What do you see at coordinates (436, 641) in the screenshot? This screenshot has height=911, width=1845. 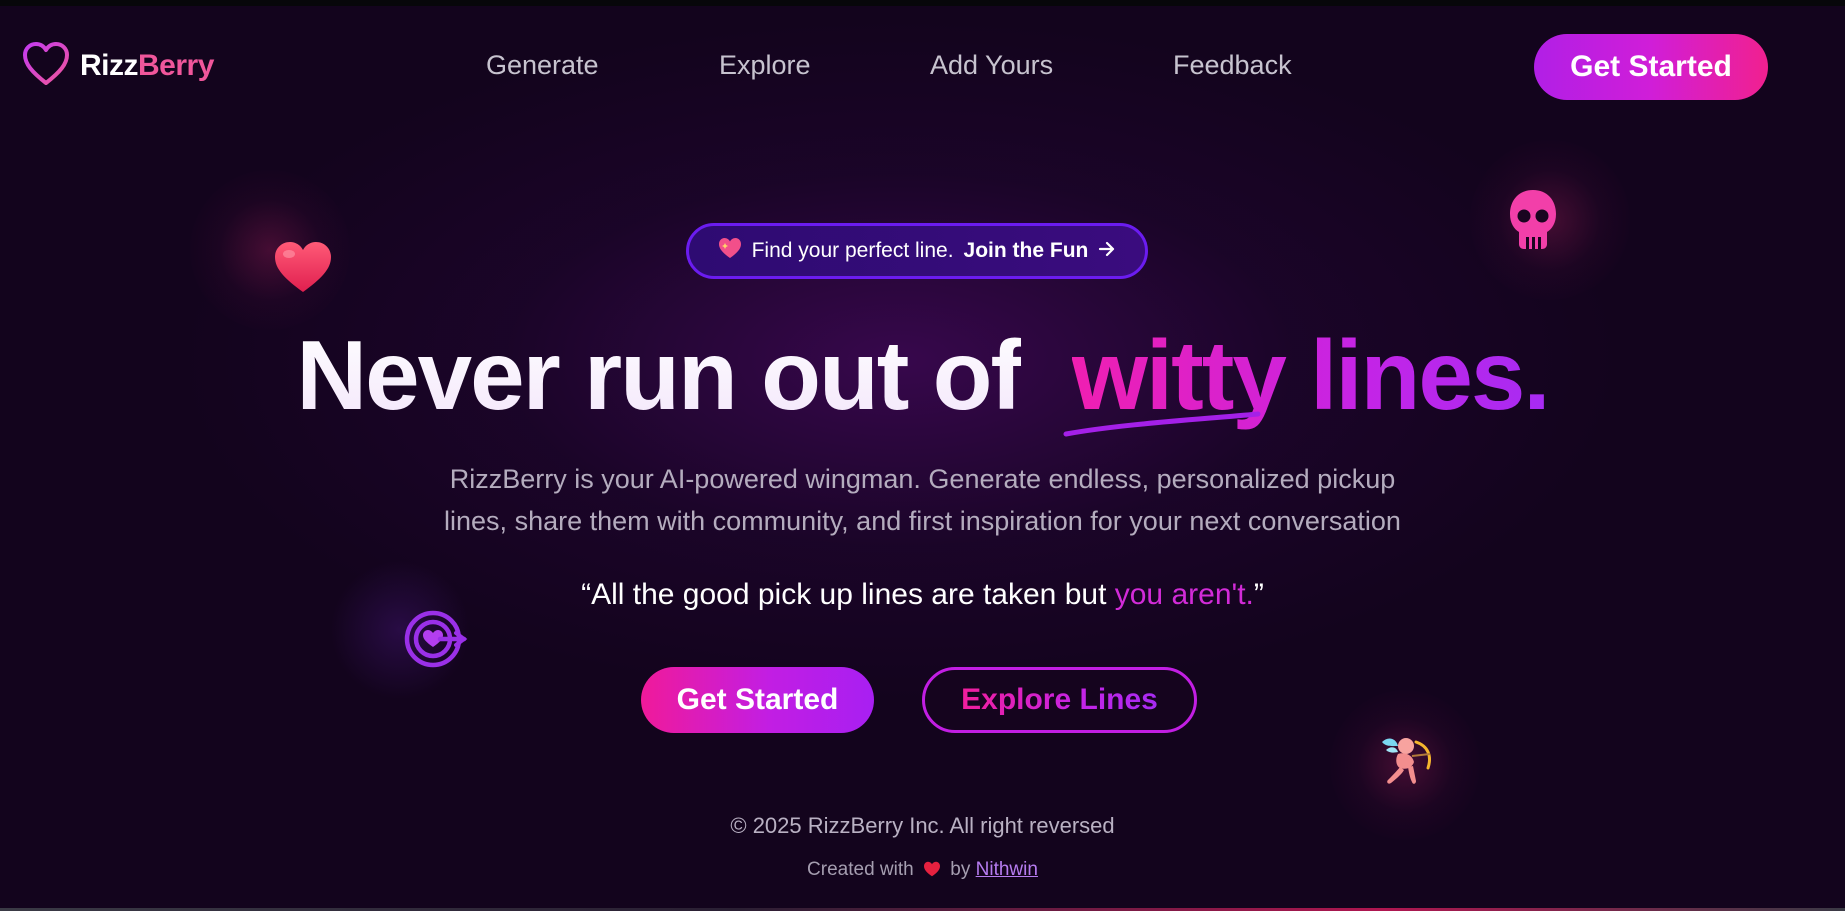 I see `target-heart-icon` at bounding box center [436, 641].